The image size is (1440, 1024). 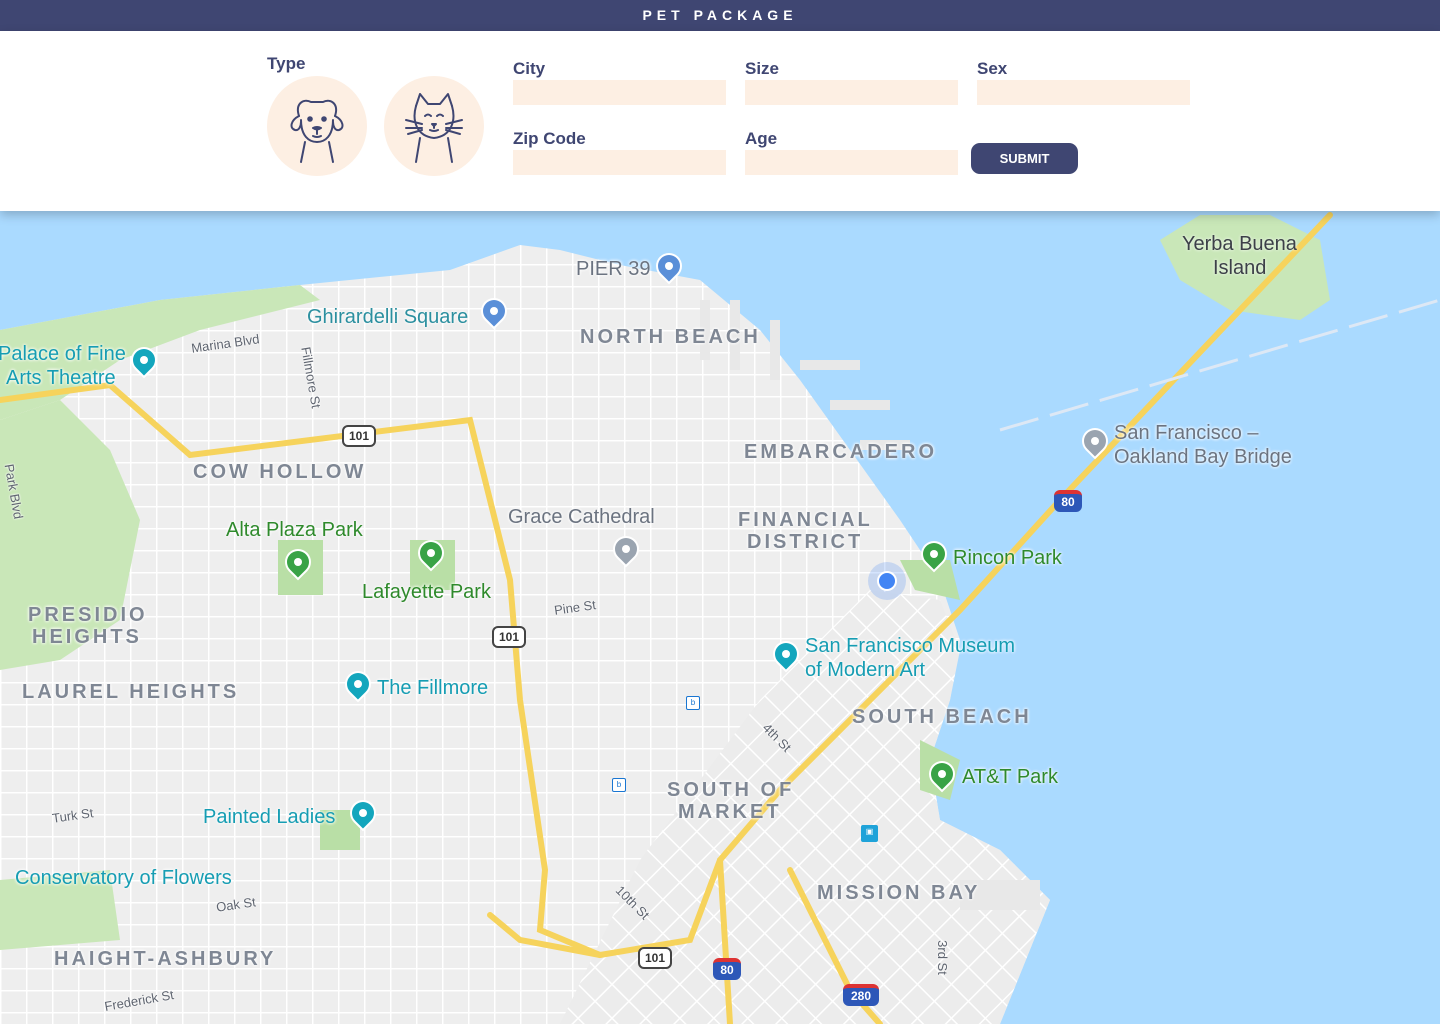 I want to click on neighborhood-haight-ashbury: HAIGHT-ASHBURY, so click(x=165, y=959).